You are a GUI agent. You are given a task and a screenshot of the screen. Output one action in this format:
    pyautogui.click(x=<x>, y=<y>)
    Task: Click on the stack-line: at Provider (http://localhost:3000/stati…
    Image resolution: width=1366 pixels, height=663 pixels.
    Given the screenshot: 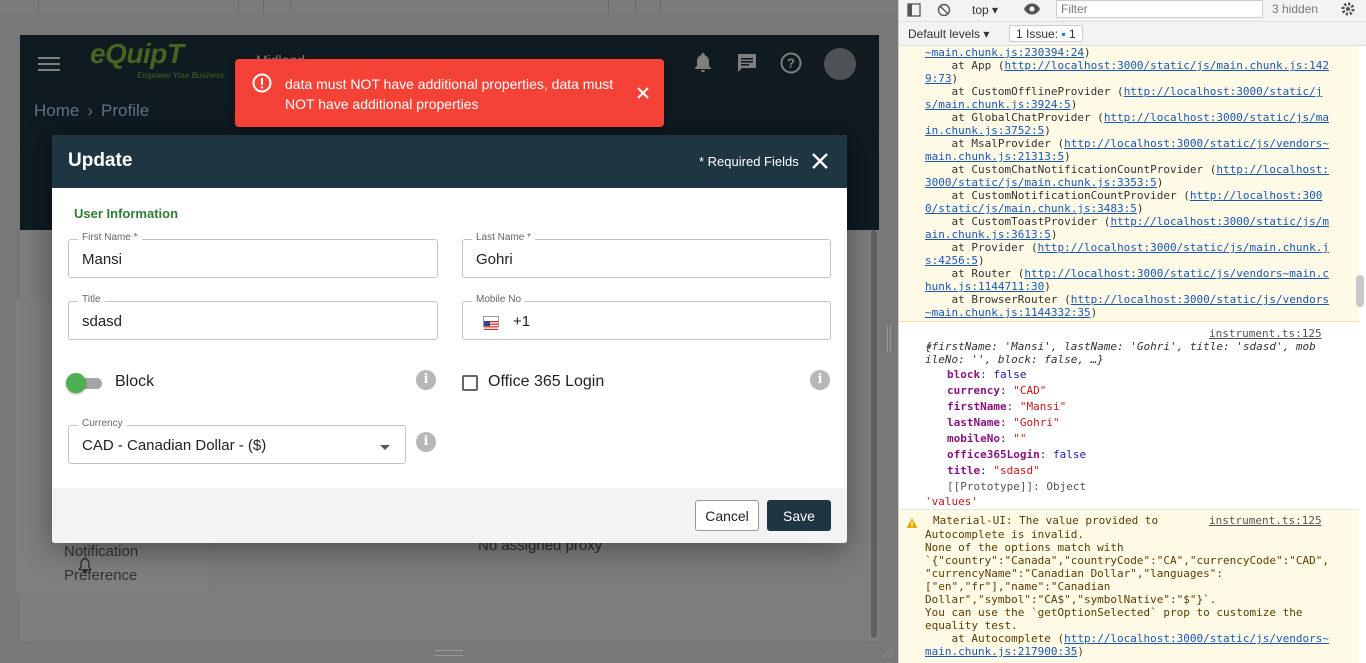 What is the action you would take?
    pyautogui.click(x=1127, y=247)
    